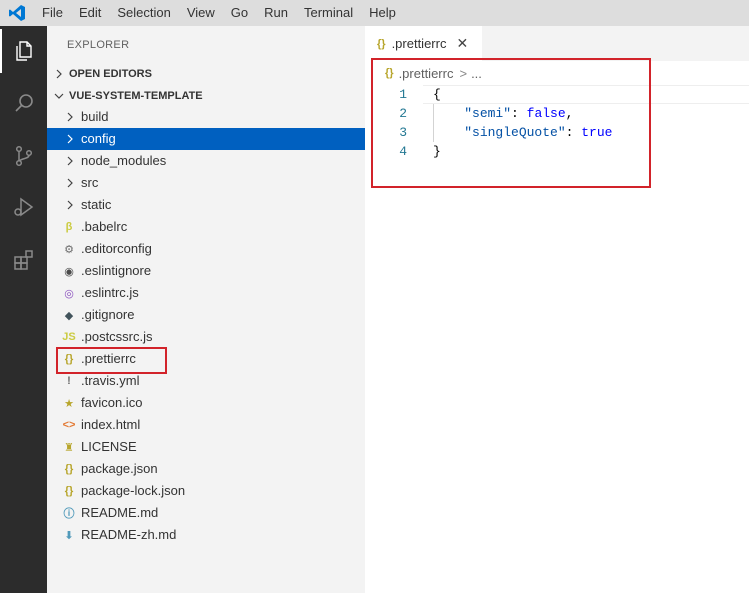 The height and width of the screenshot is (593, 749). I want to click on explorer-icon, so click(23, 51).